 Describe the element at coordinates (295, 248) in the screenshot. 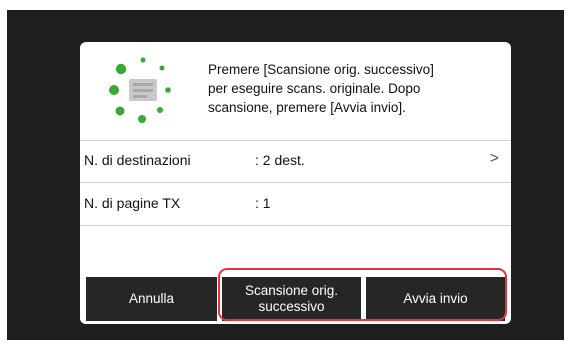

I see `empty-row` at that location.